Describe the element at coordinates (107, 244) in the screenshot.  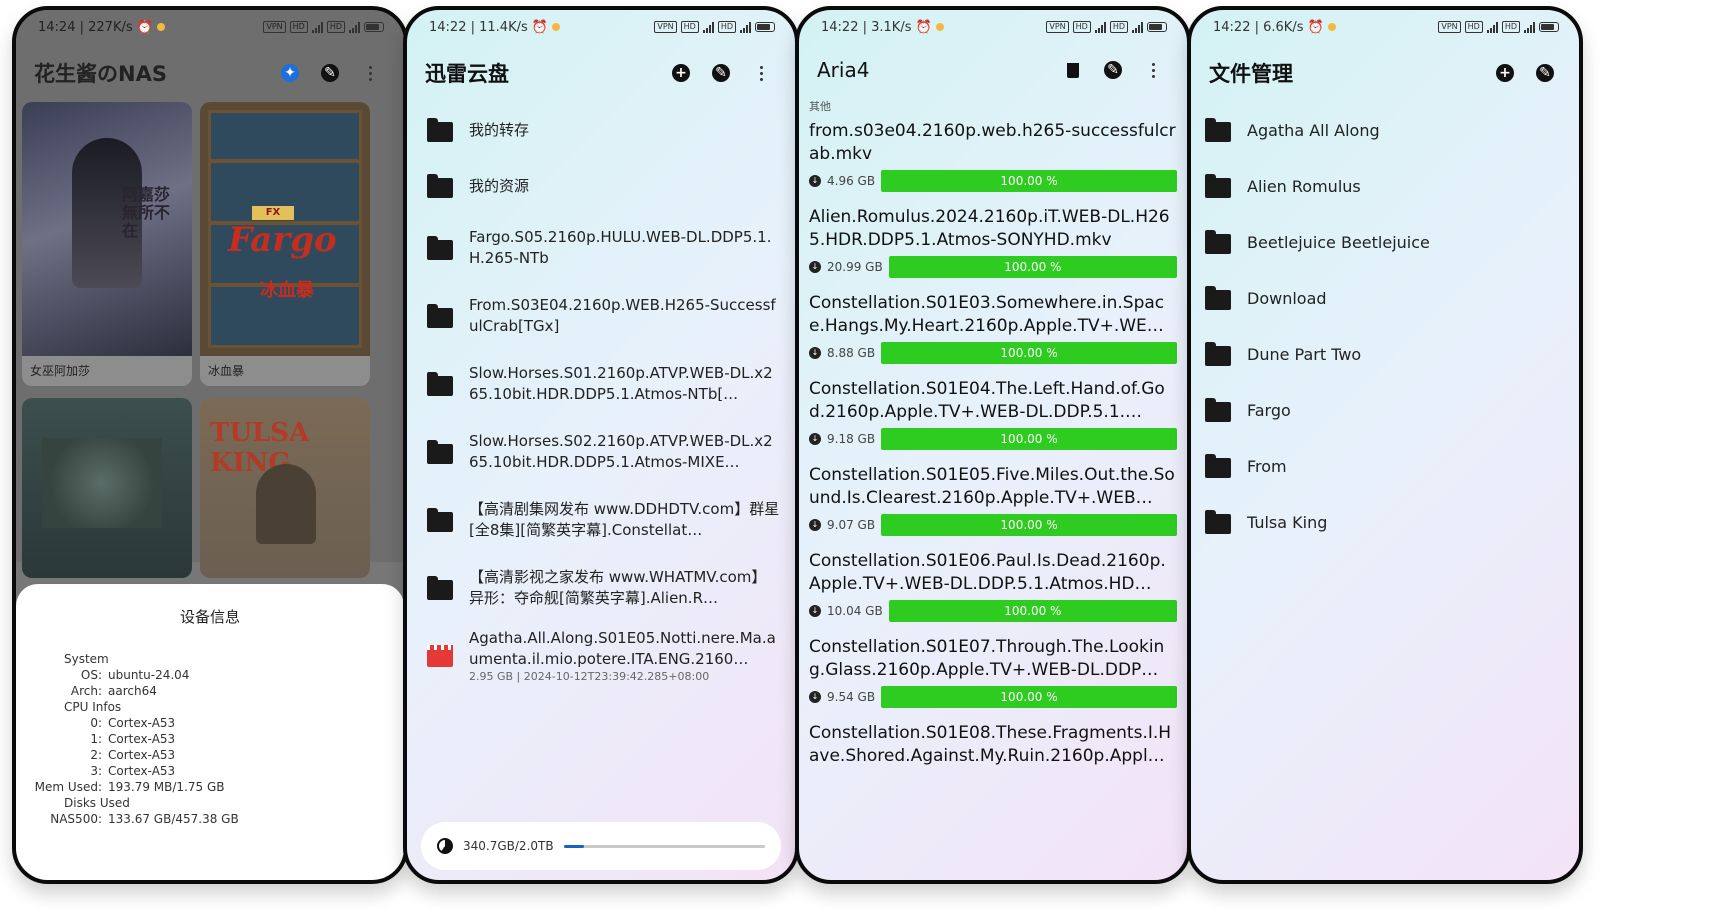
I see `poster-card: 阿嘉莎 無所不在 女巫阿加莎` at that location.